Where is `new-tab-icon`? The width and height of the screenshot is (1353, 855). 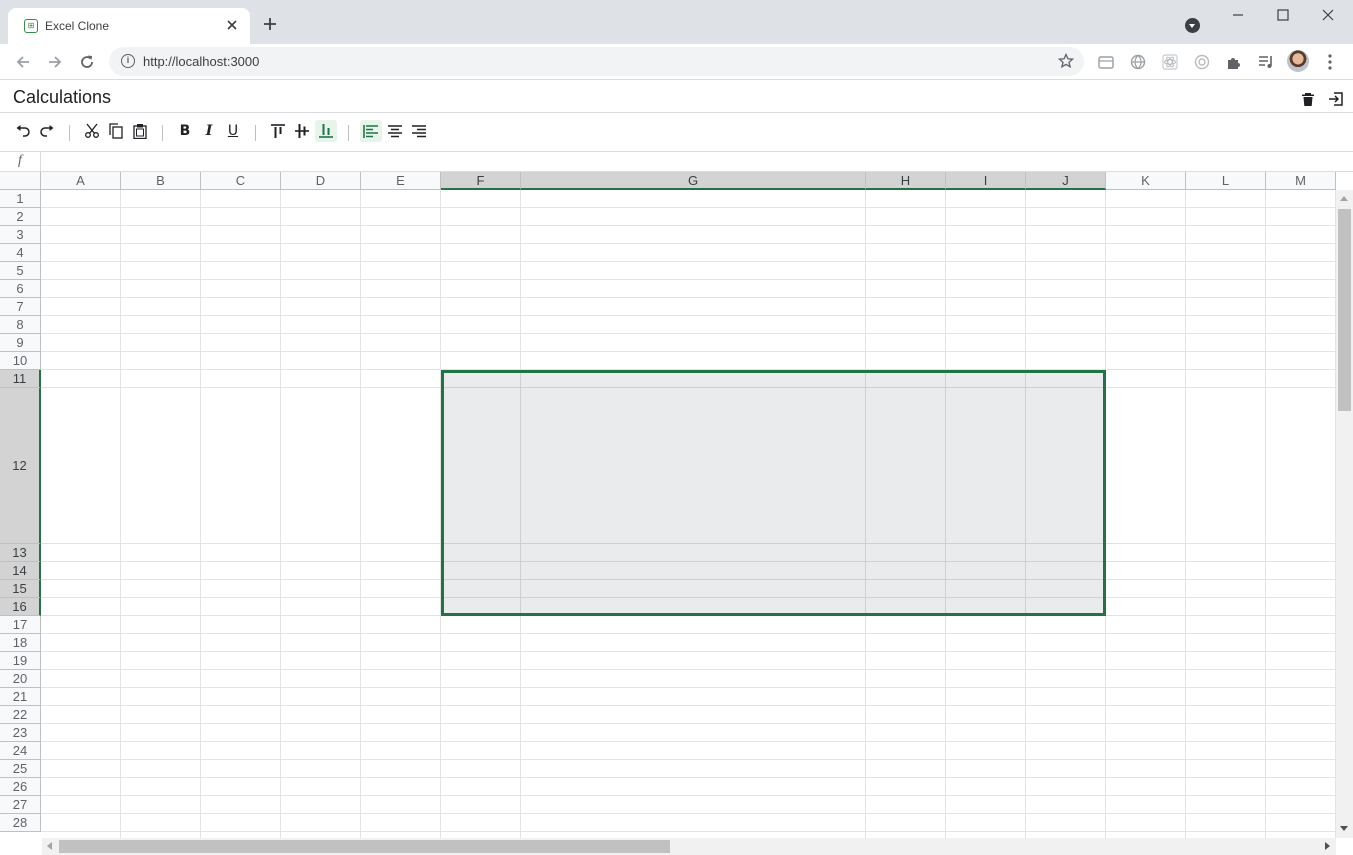
new-tab-icon is located at coordinates (270, 24).